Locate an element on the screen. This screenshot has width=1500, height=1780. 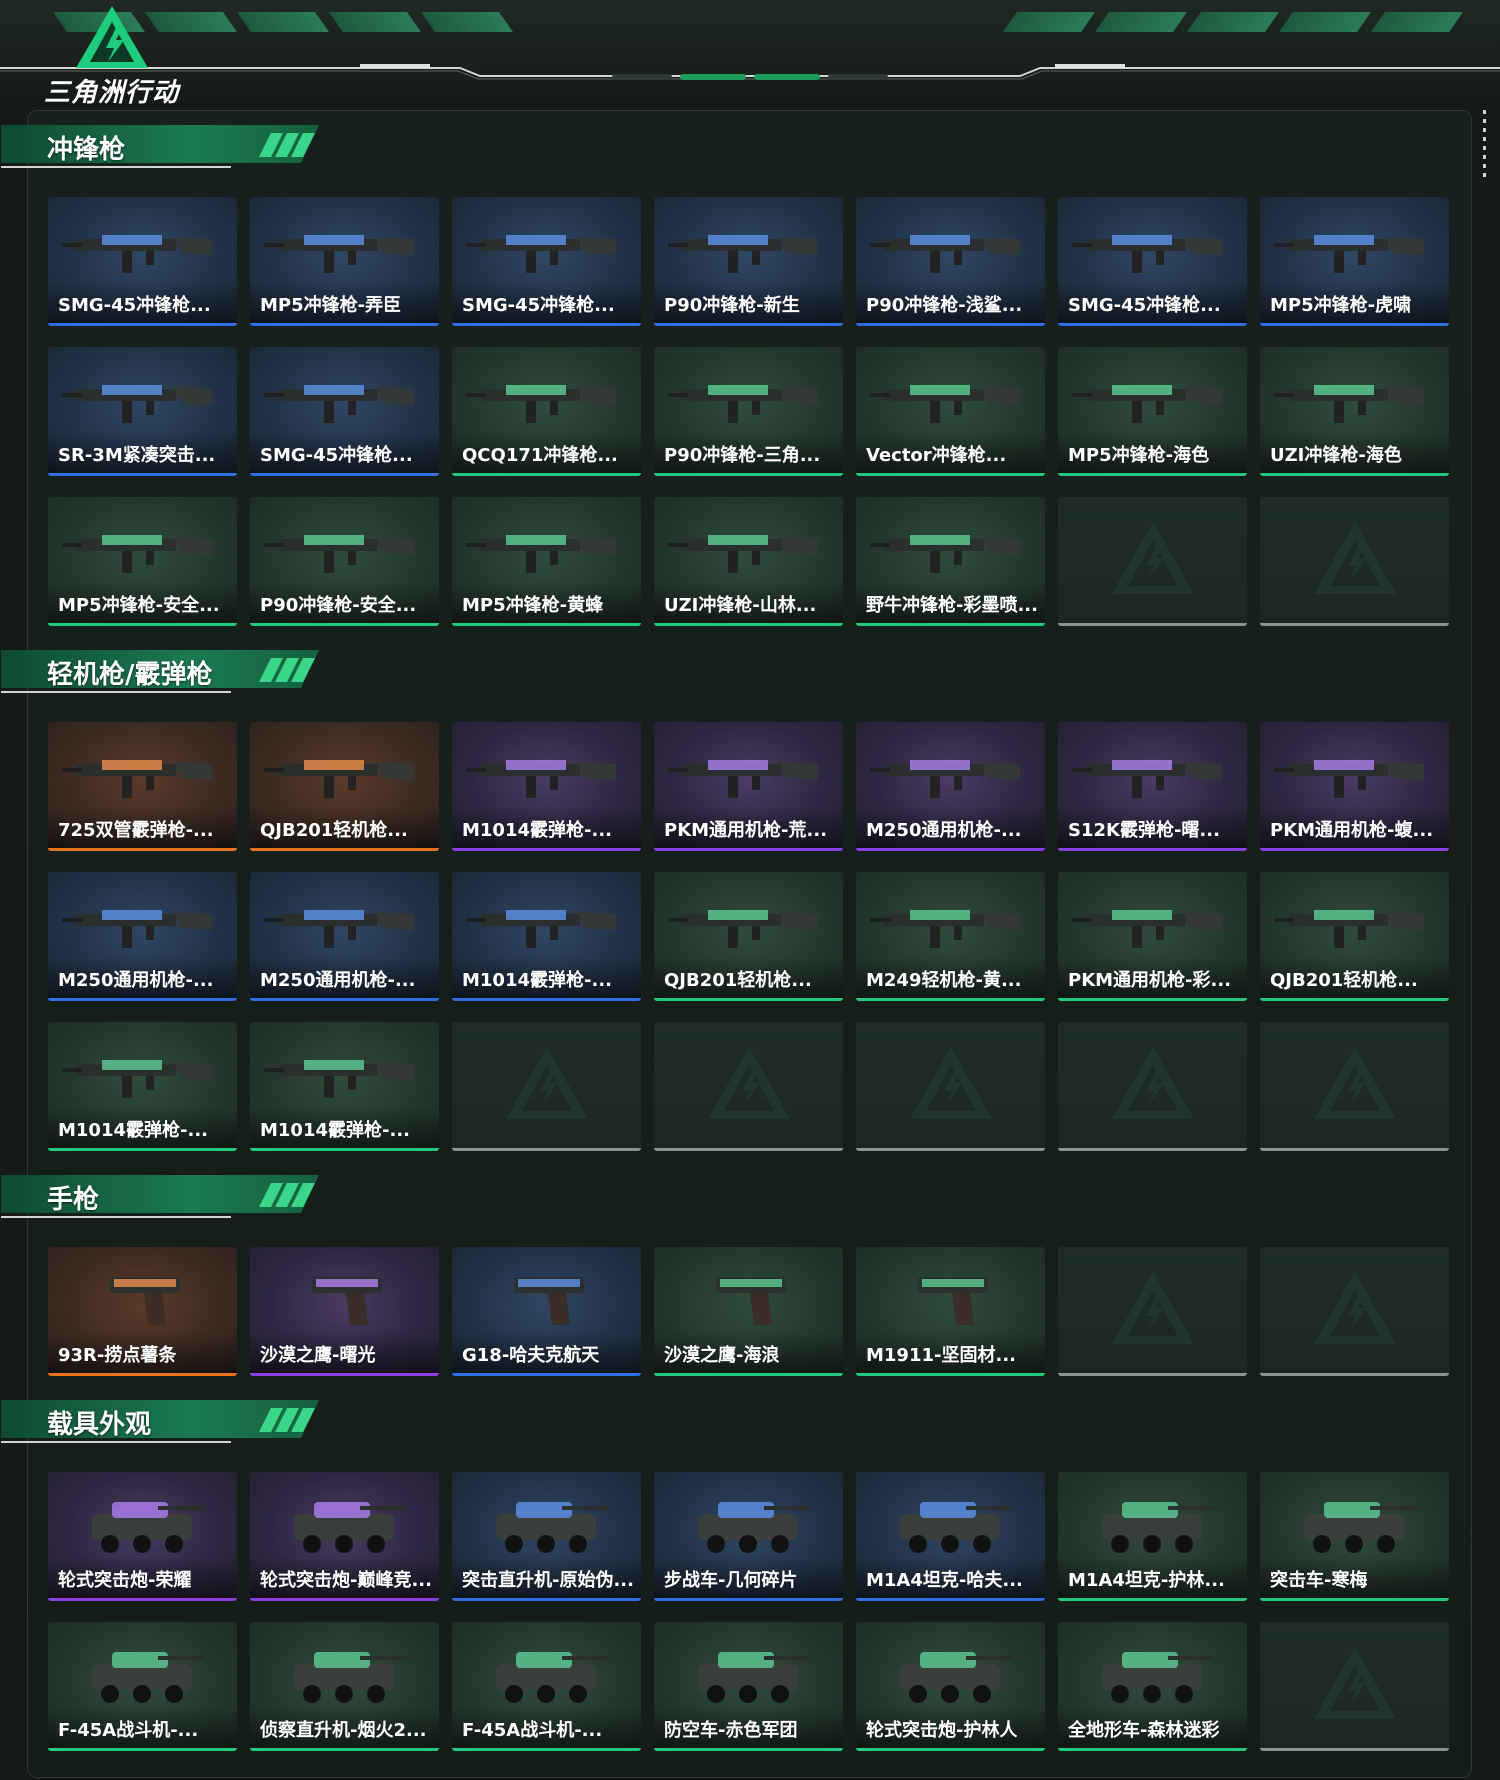
item-name: P90冲锋枪-新生 is located at coordinates (732, 305).